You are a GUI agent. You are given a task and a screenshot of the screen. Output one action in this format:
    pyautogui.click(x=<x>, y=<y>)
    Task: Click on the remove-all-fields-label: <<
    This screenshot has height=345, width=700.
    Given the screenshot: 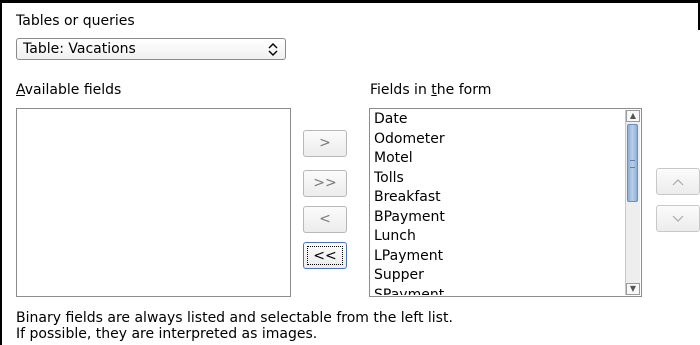 What is the action you would take?
    pyautogui.click(x=325, y=255)
    